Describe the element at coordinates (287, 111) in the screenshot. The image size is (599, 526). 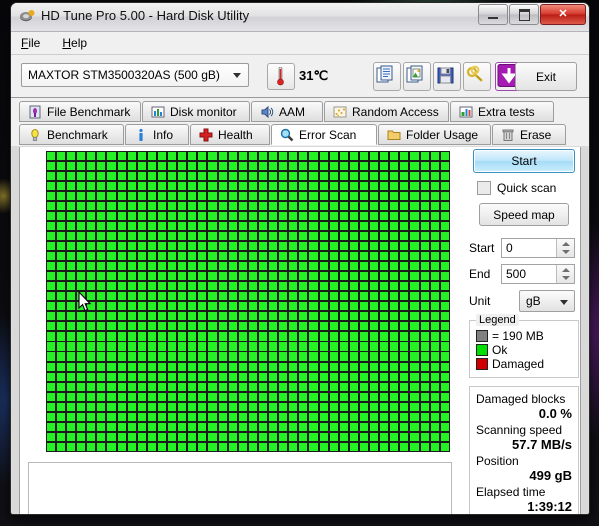
I see `tab-aam: AAM` at that location.